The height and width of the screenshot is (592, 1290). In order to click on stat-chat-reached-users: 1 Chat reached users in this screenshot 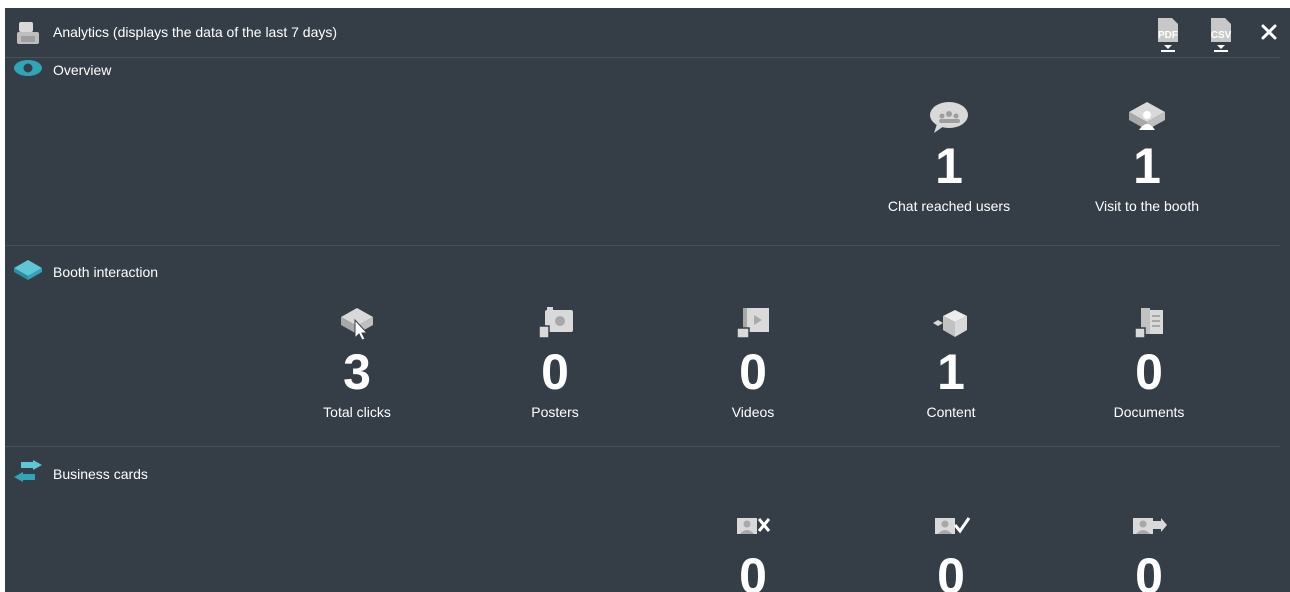, I will do `click(949, 157)`.